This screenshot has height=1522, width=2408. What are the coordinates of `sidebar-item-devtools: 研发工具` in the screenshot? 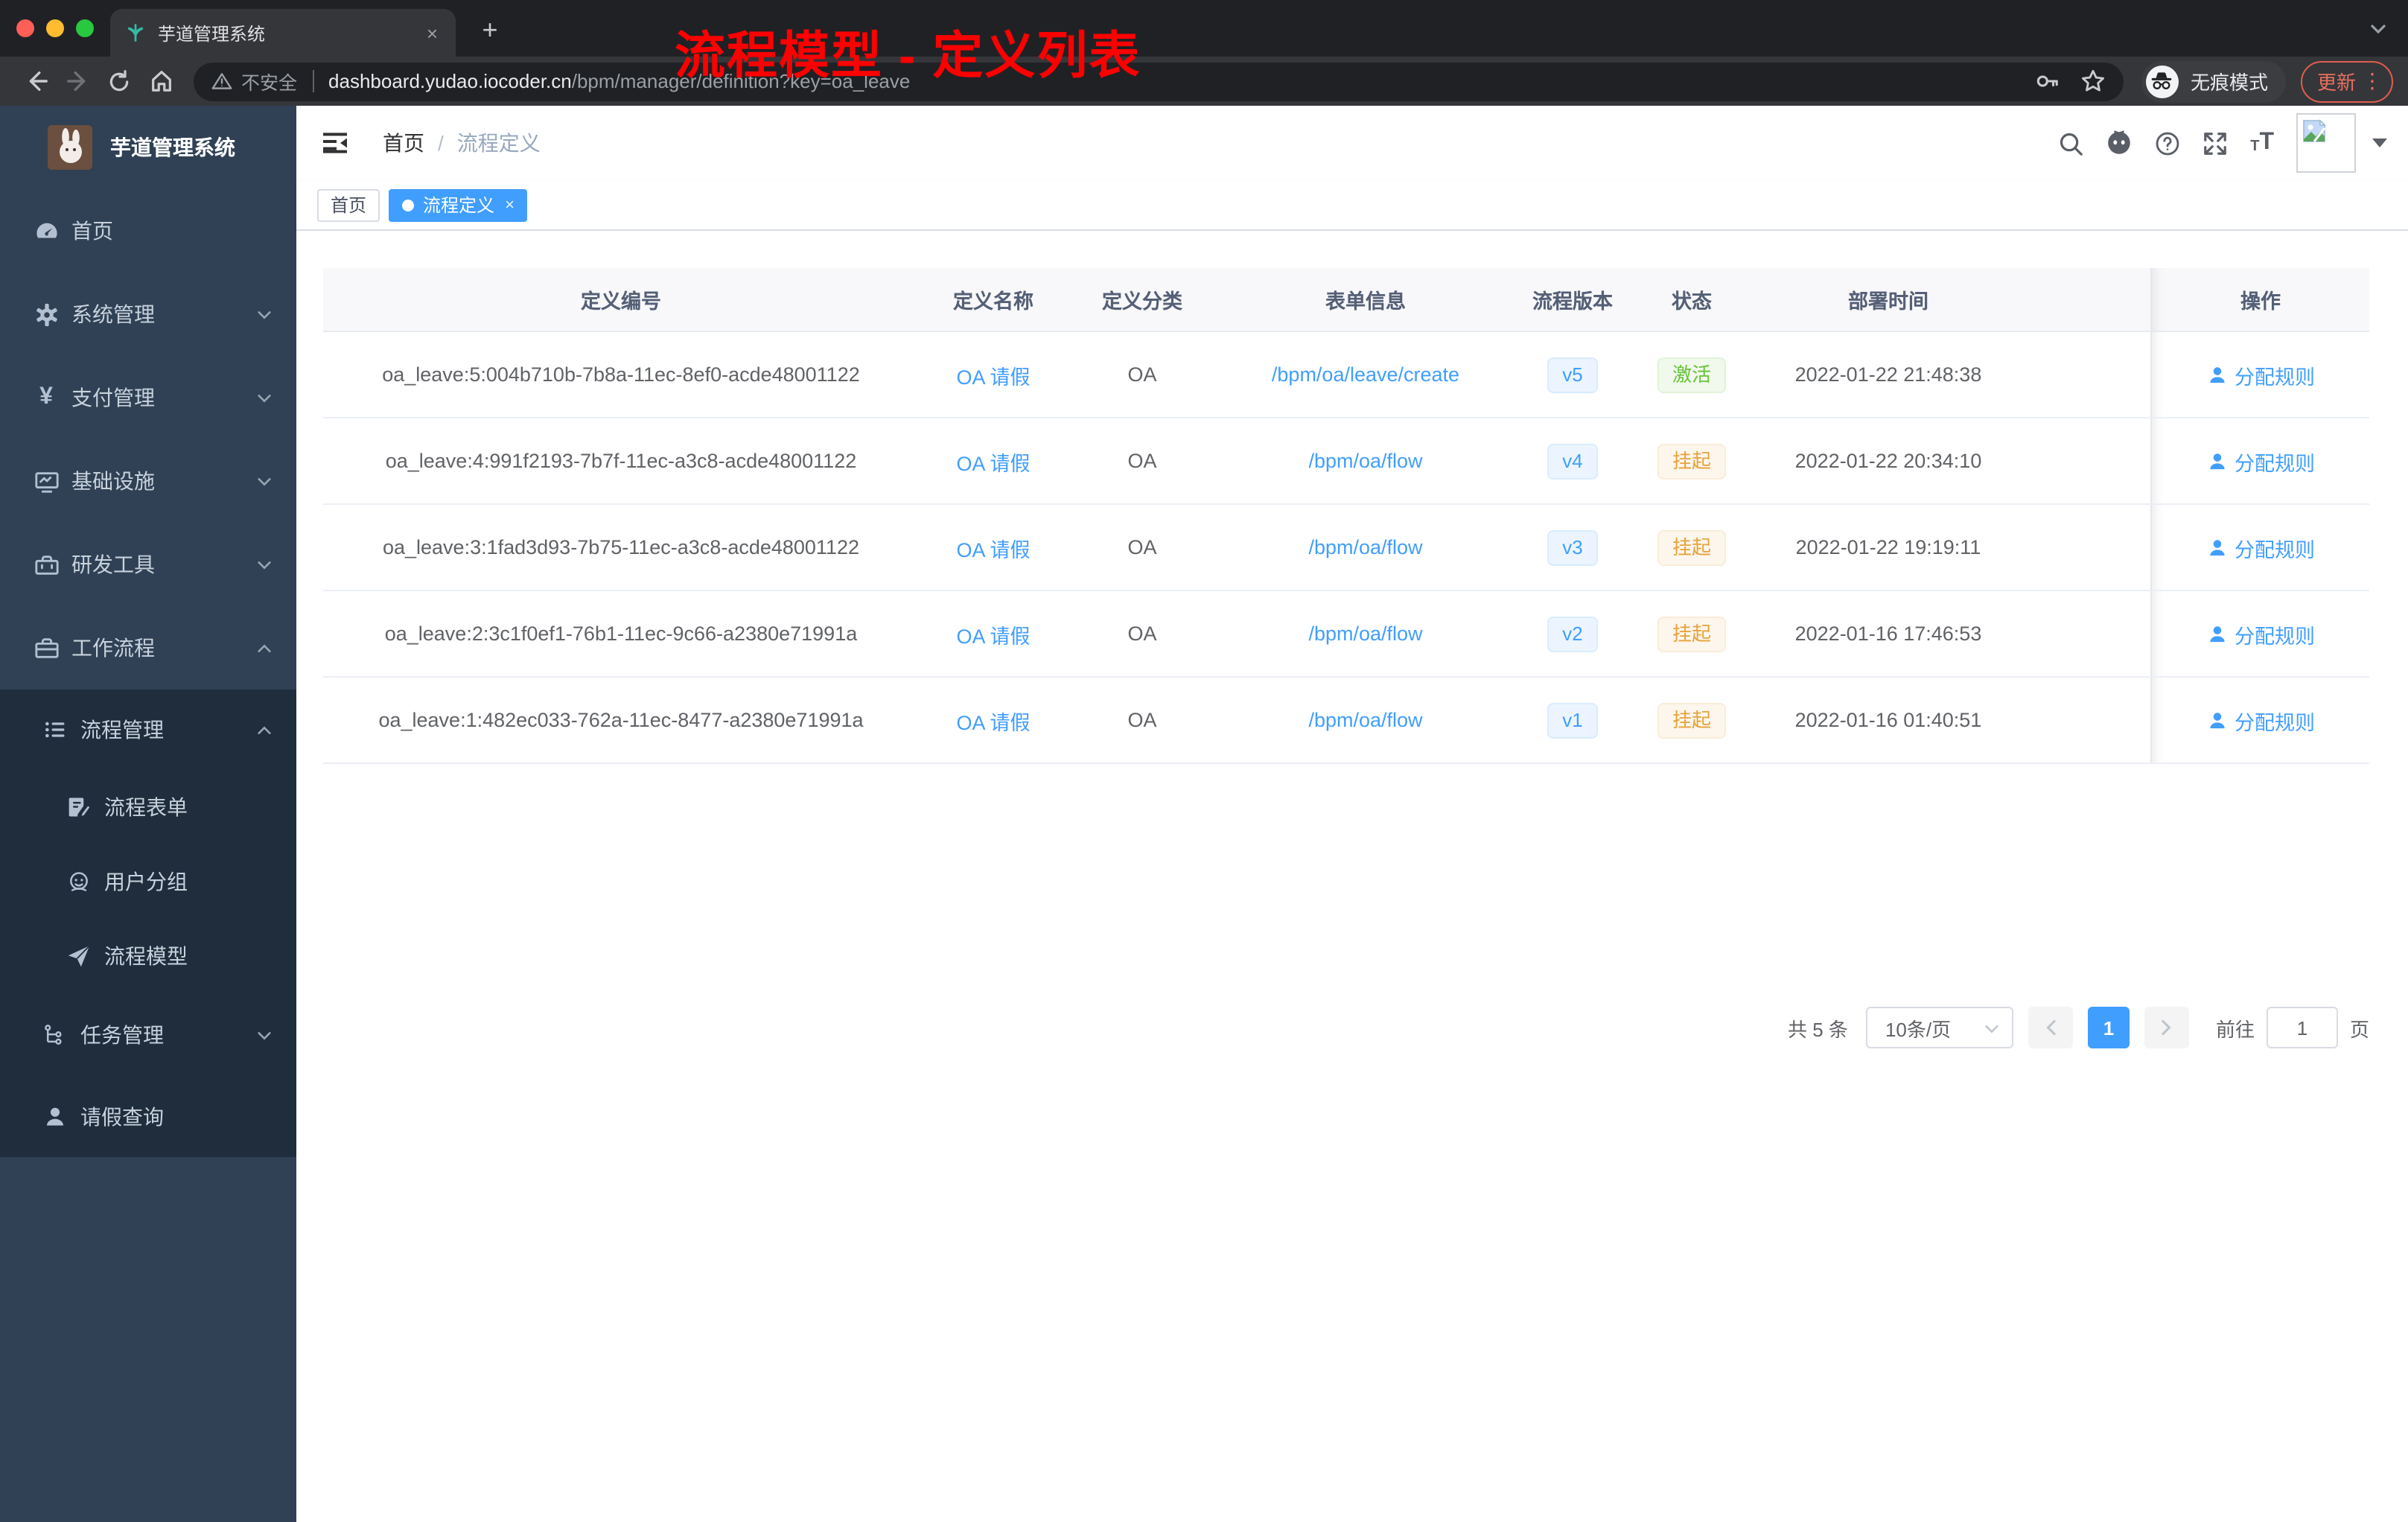 It's located at (148, 564).